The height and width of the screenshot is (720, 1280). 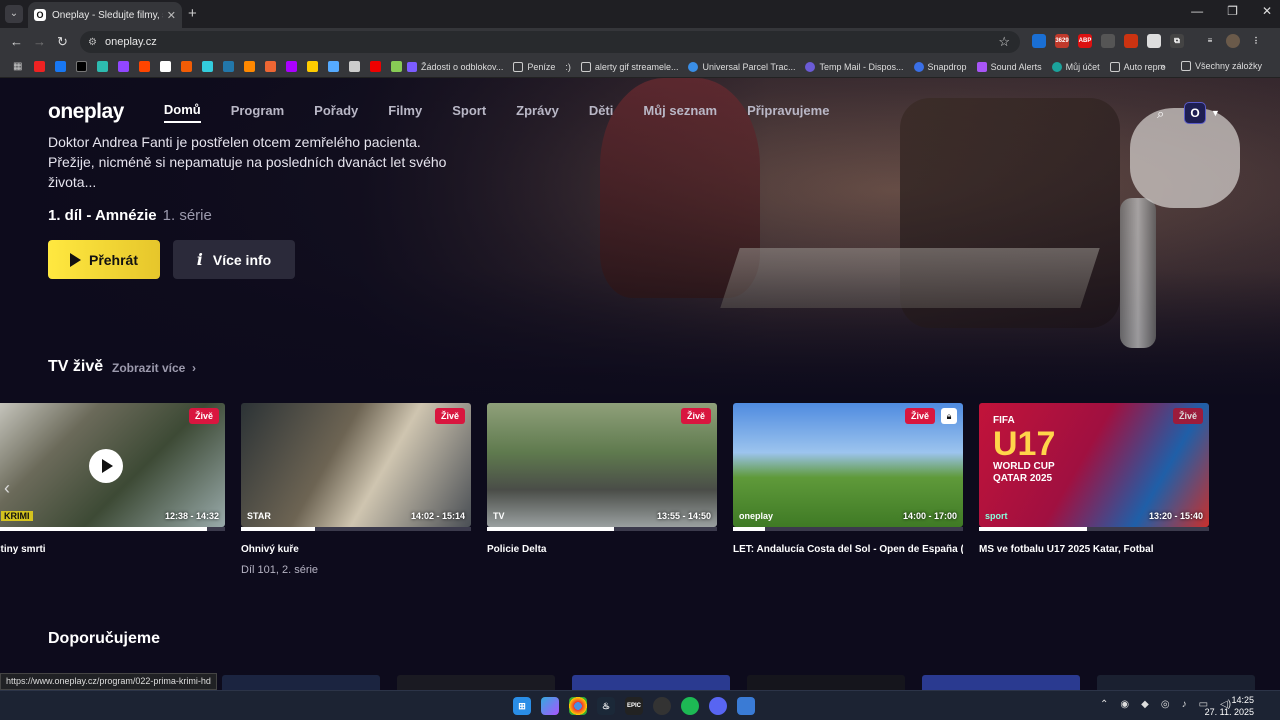 What do you see at coordinates (1165, 704) in the screenshot?
I see `network-icon: ◎` at bounding box center [1165, 704].